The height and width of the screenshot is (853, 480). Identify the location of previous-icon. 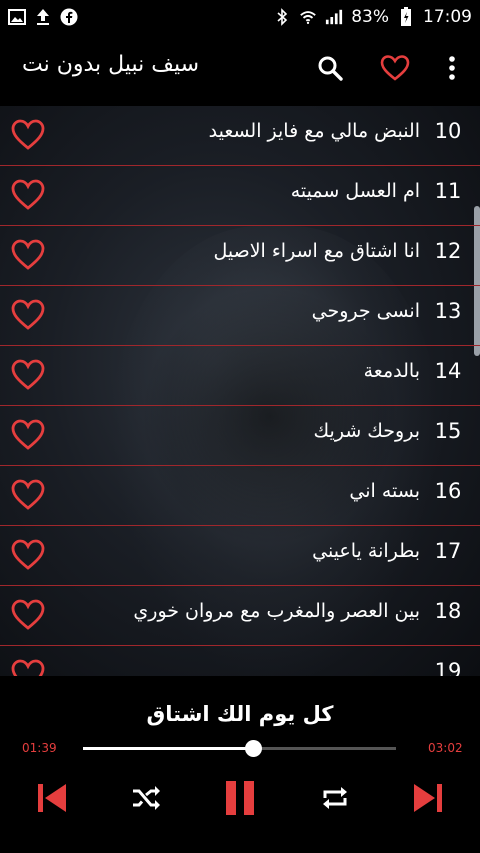
(52, 800).